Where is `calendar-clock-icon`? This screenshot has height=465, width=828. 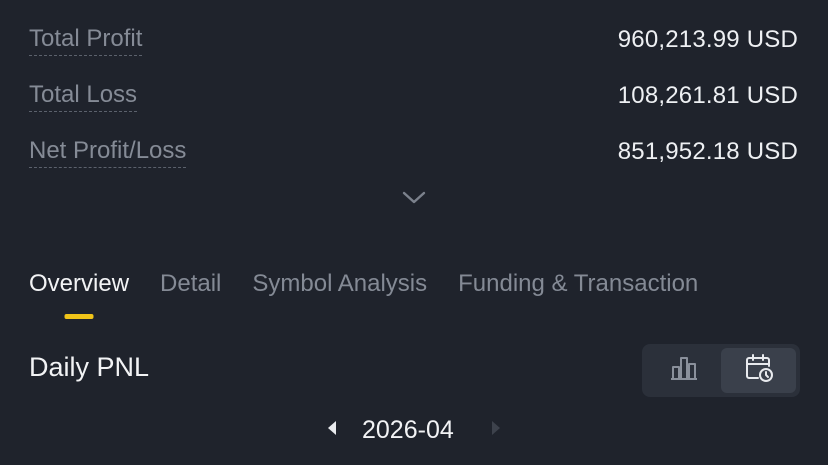 calendar-clock-icon is located at coordinates (759, 370).